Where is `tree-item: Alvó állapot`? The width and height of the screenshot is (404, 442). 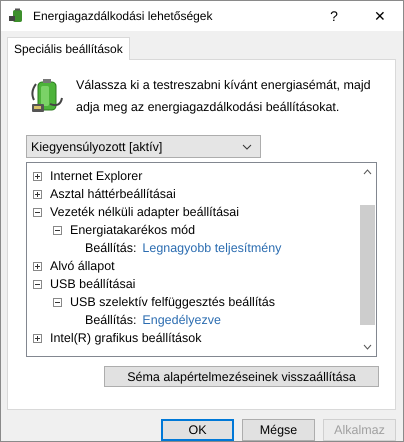 tree-item: Alvó állapot is located at coordinates (82, 266).